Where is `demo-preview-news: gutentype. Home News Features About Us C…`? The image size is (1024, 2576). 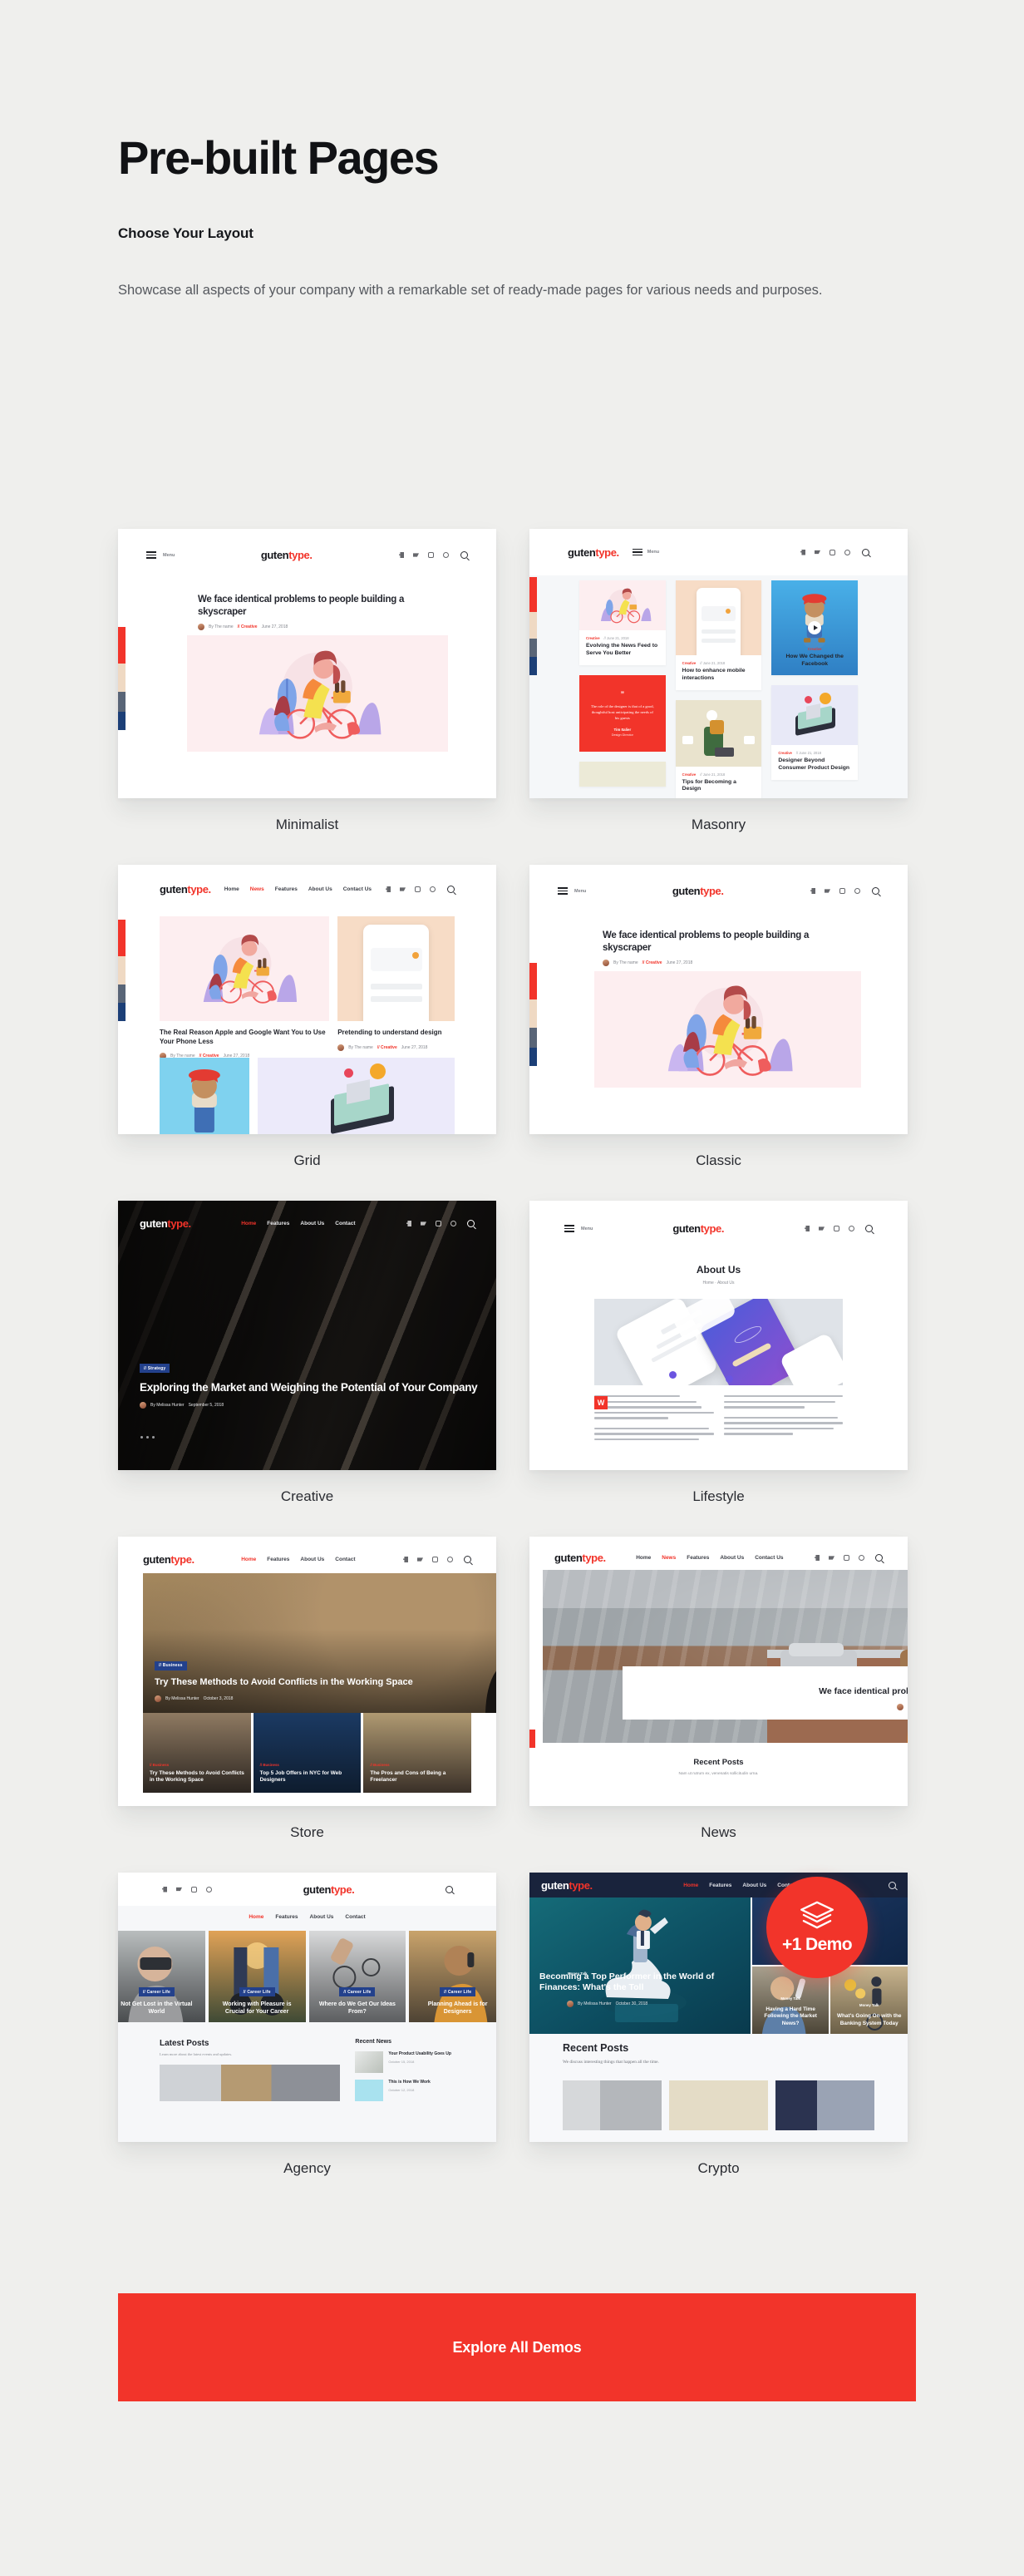 demo-preview-news: gutentype. Home News Features About Us C… is located at coordinates (718, 1671).